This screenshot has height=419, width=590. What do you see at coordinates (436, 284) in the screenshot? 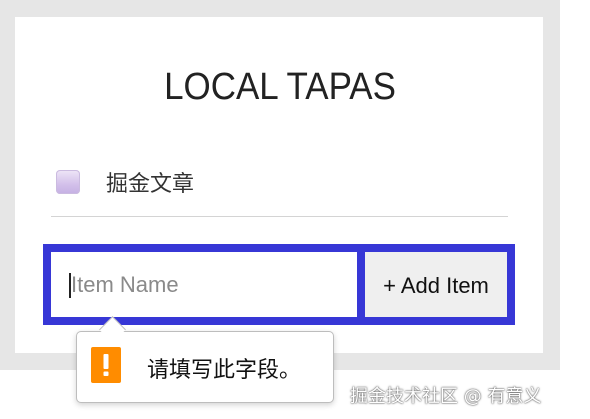
I see `add-item-button: + Add Item` at bounding box center [436, 284].